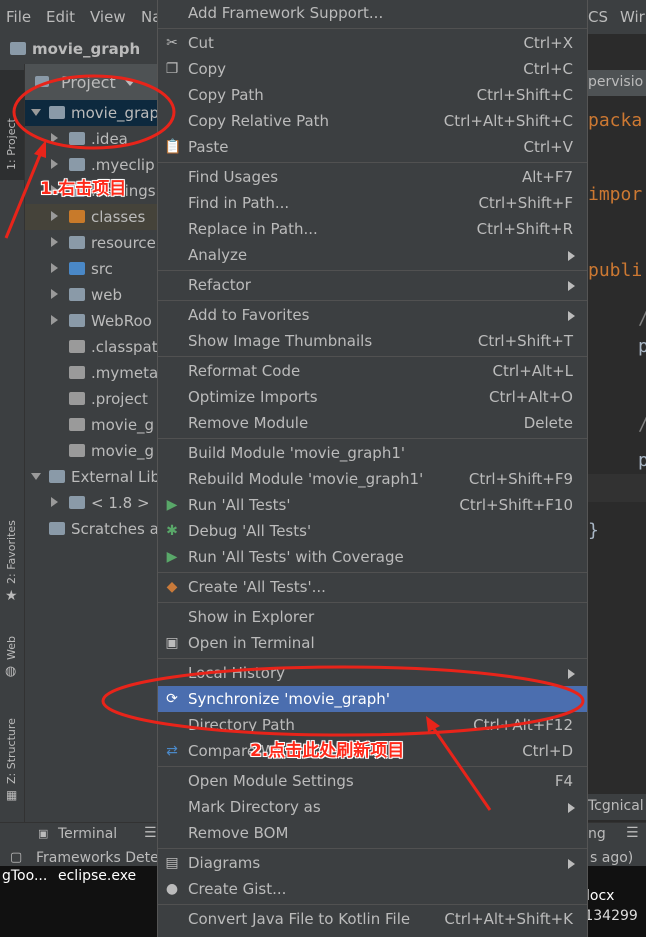 This screenshot has height=937, width=646. Describe the element at coordinates (327, 751) in the screenshot. I see `annotation-step-2: 2.点击此处刷新项目` at that location.